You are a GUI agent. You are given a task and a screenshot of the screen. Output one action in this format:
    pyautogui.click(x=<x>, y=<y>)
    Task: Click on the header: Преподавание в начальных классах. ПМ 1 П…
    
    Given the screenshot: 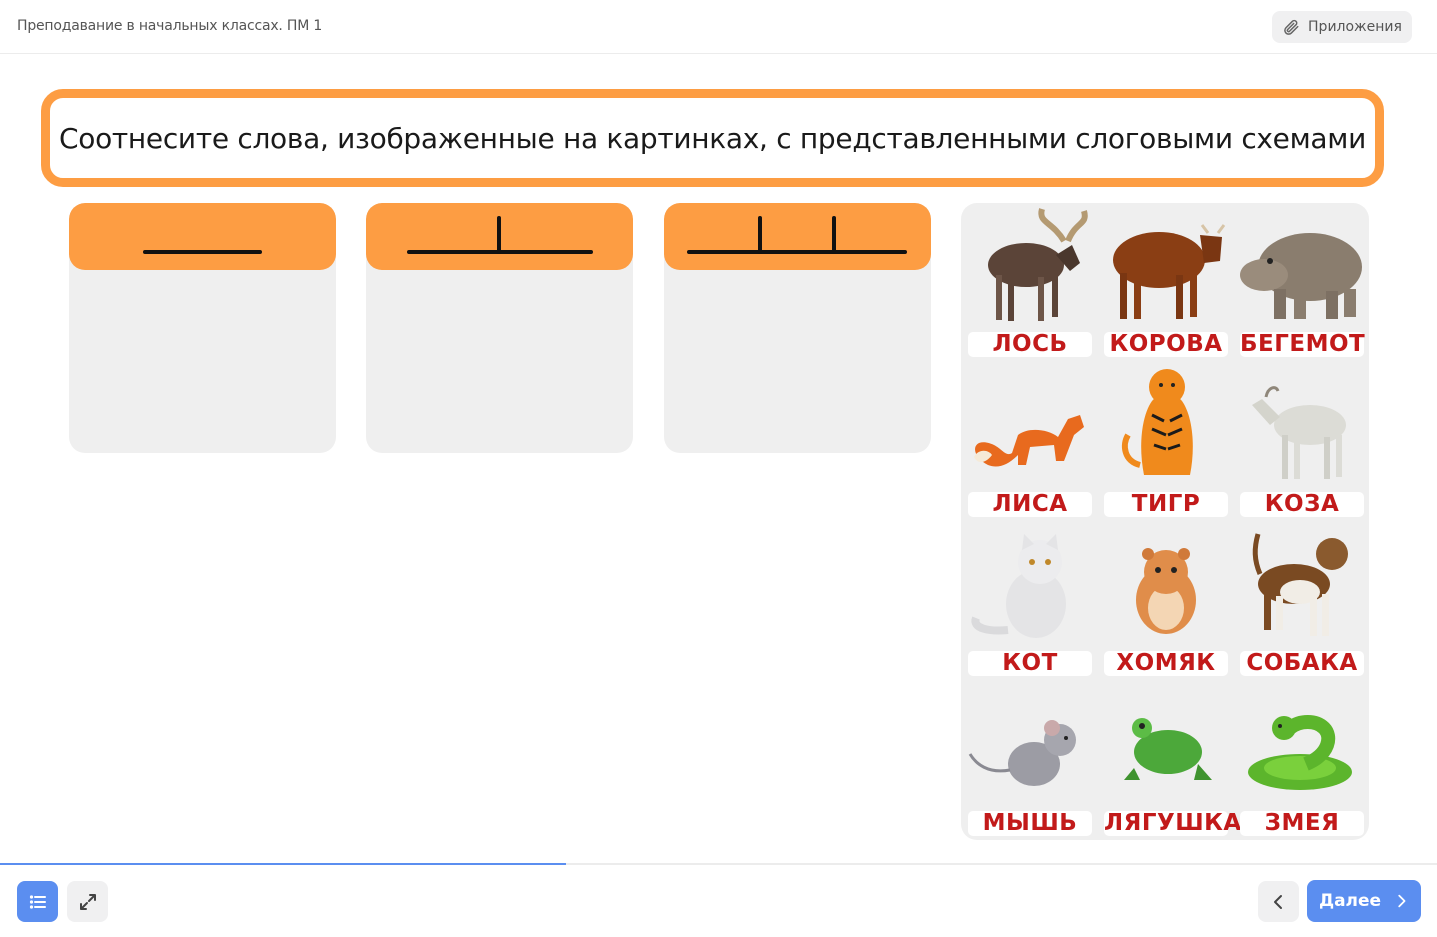 What is the action you would take?
    pyautogui.click(x=718, y=27)
    